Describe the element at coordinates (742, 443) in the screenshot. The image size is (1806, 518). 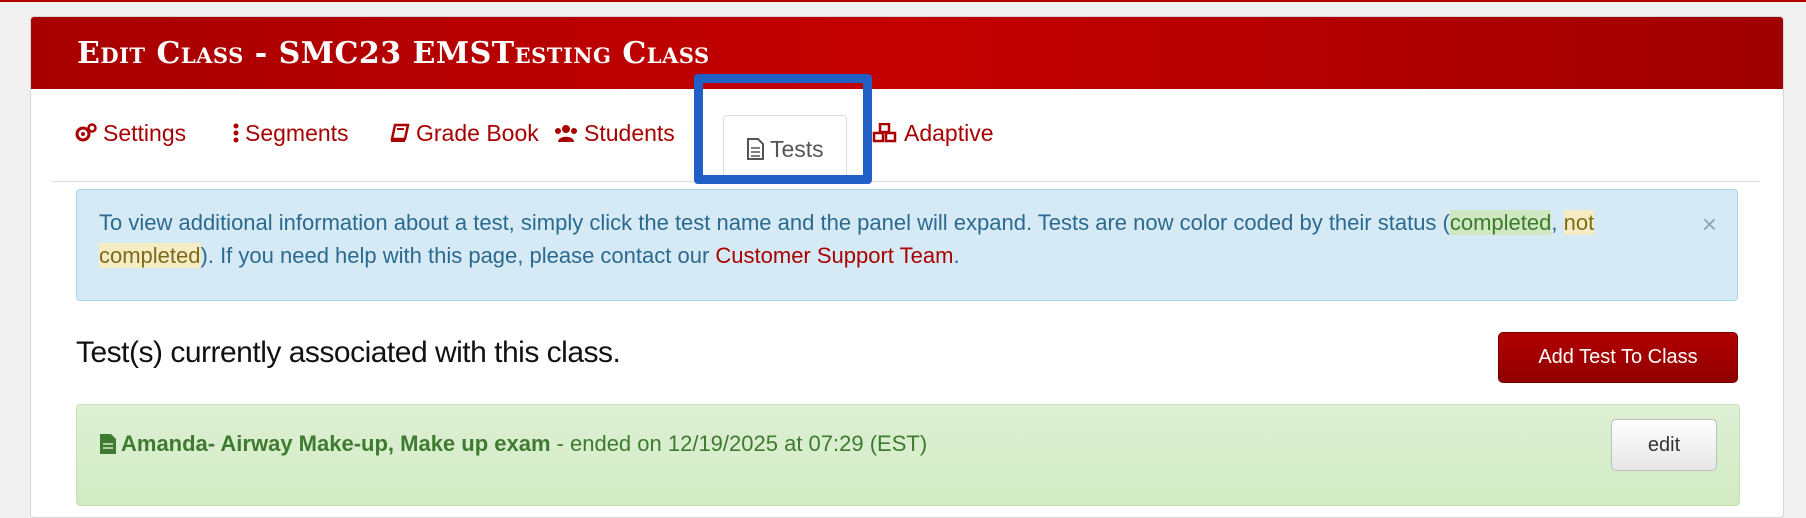
I see `test-status-text: - ended on 12/19/2025 at 07:29 (EST)` at that location.